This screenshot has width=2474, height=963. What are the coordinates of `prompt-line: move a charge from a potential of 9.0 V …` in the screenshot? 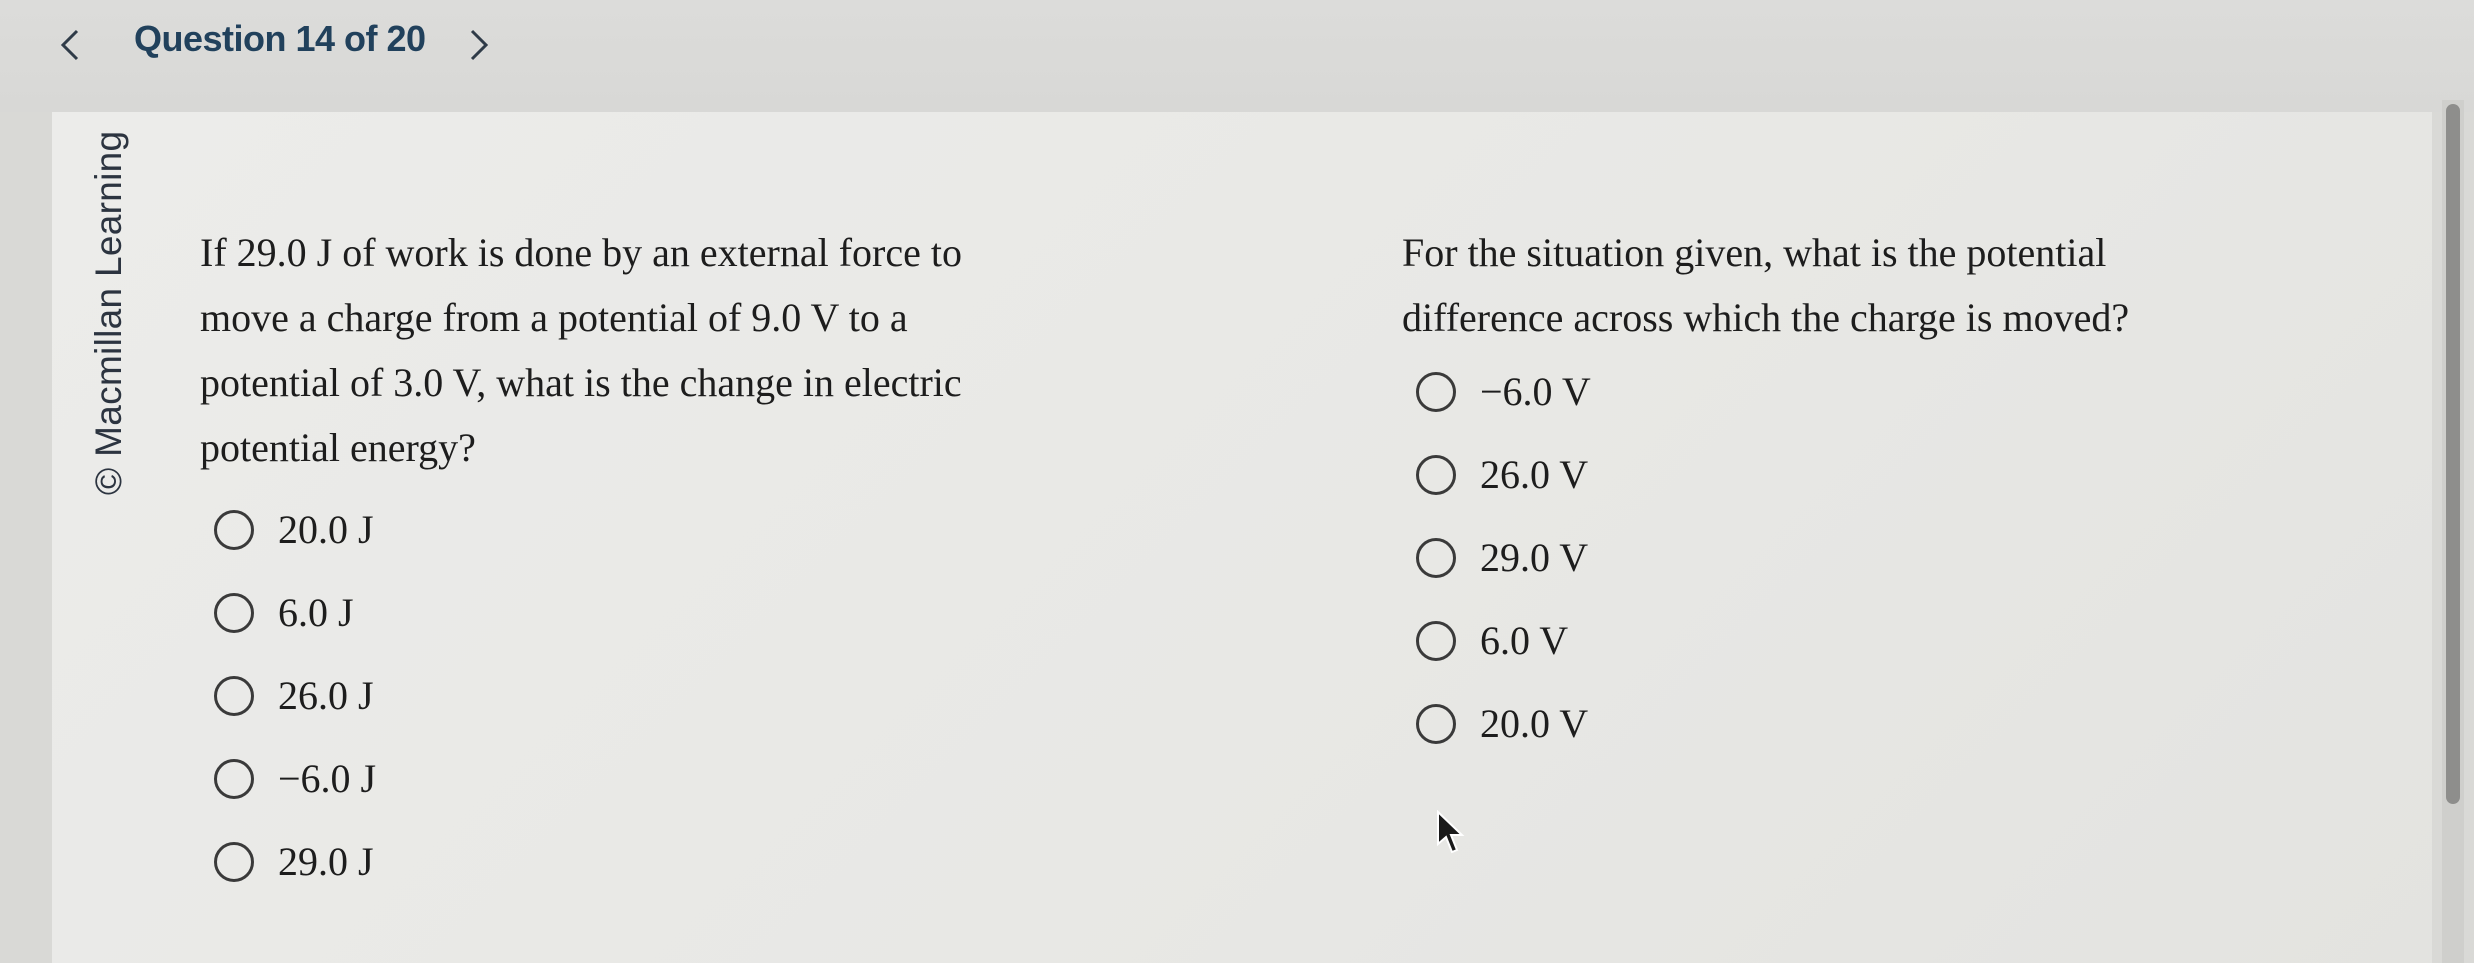 It's located at (554, 317).